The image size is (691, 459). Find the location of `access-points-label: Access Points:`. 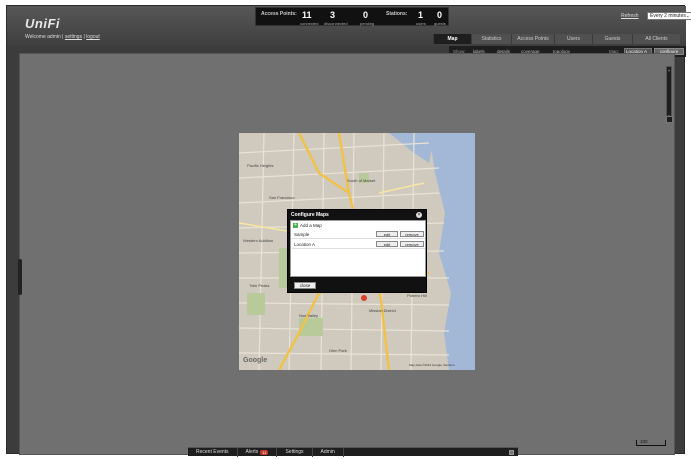

access-points-label: Access Points: is located at coordinates (279, 14).